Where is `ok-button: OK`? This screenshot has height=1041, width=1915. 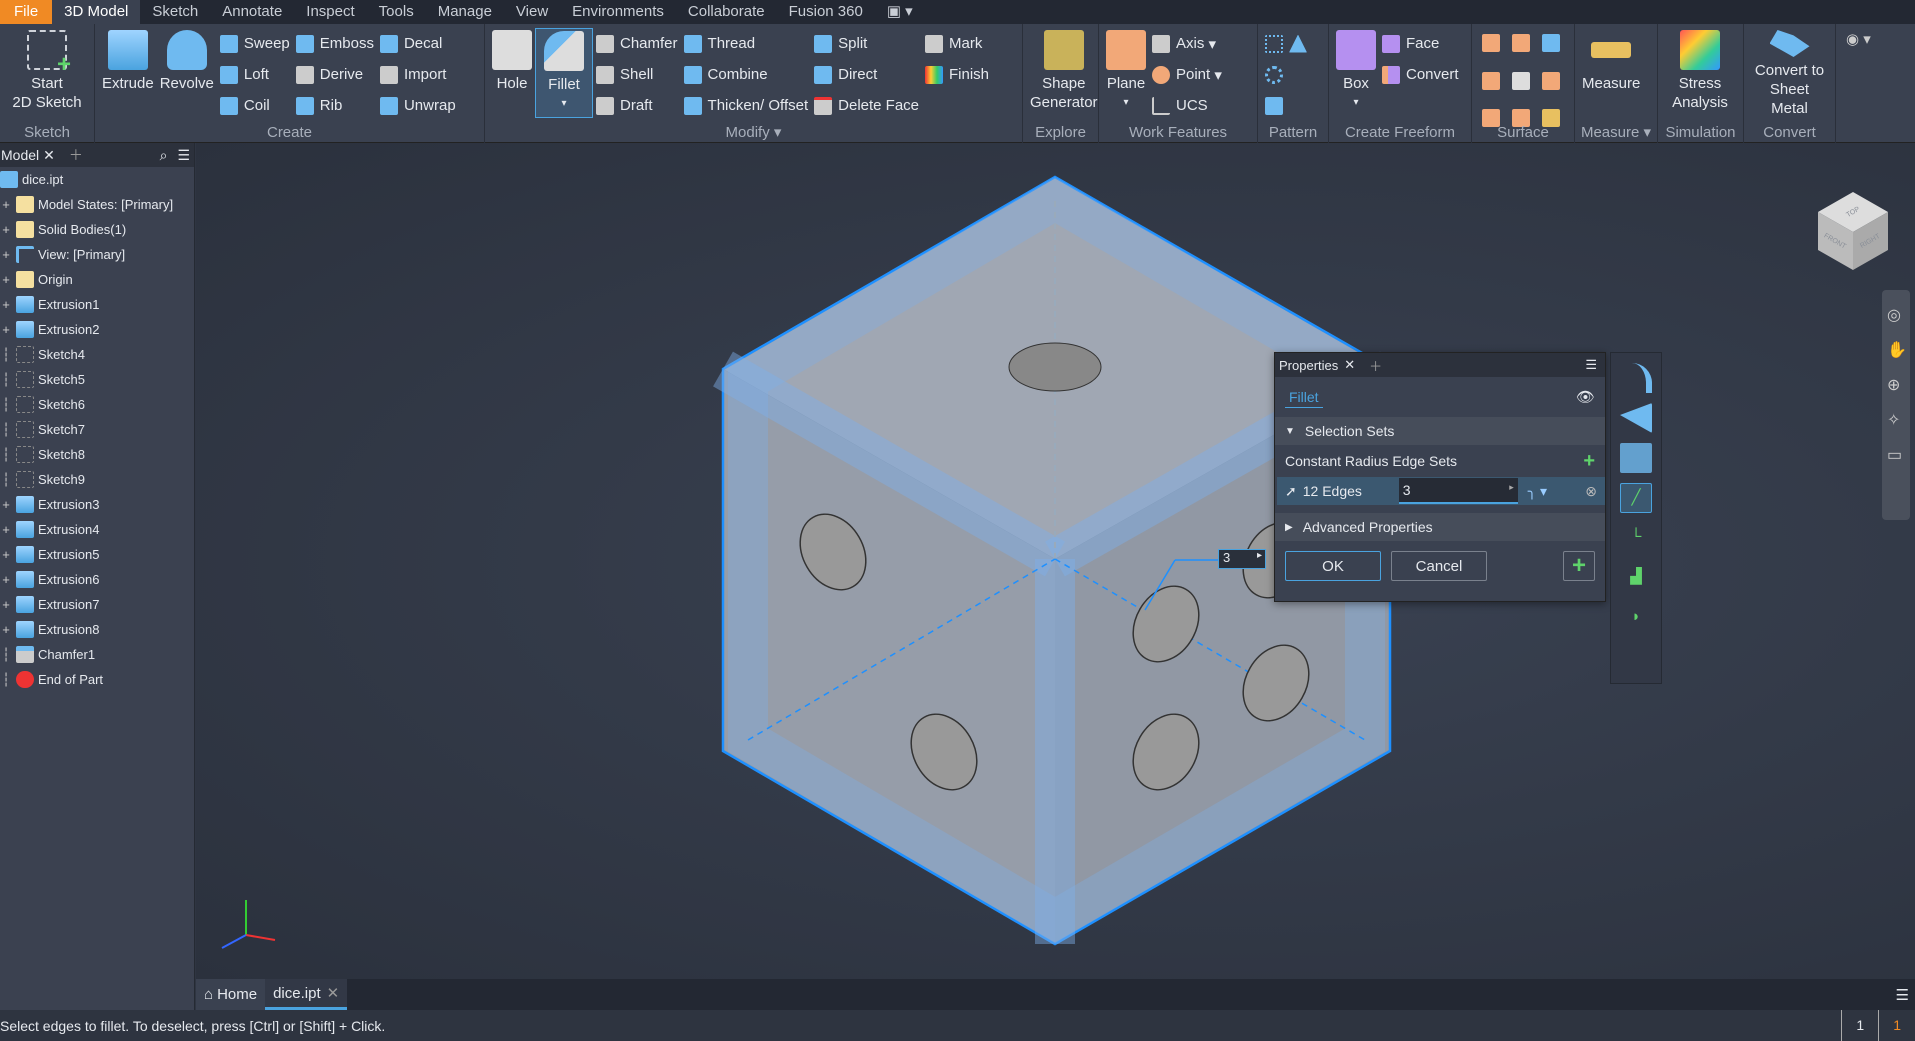 ok-button: OK is located at coordinates (1333, 566).